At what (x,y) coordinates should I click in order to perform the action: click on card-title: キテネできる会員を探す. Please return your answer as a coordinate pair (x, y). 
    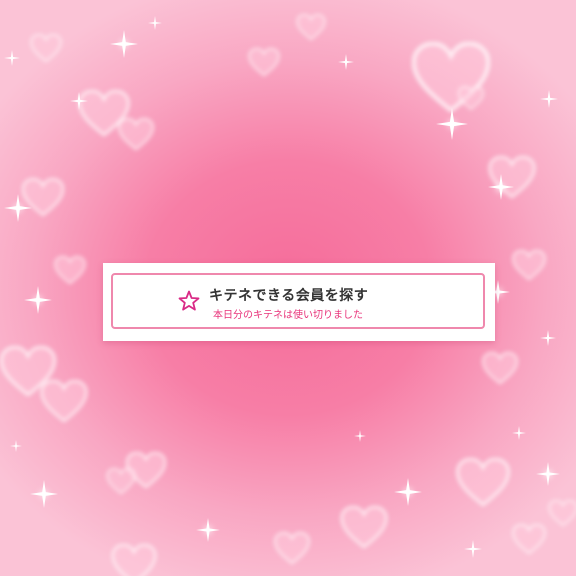
    Looking at the image, I should click on (289, 296).